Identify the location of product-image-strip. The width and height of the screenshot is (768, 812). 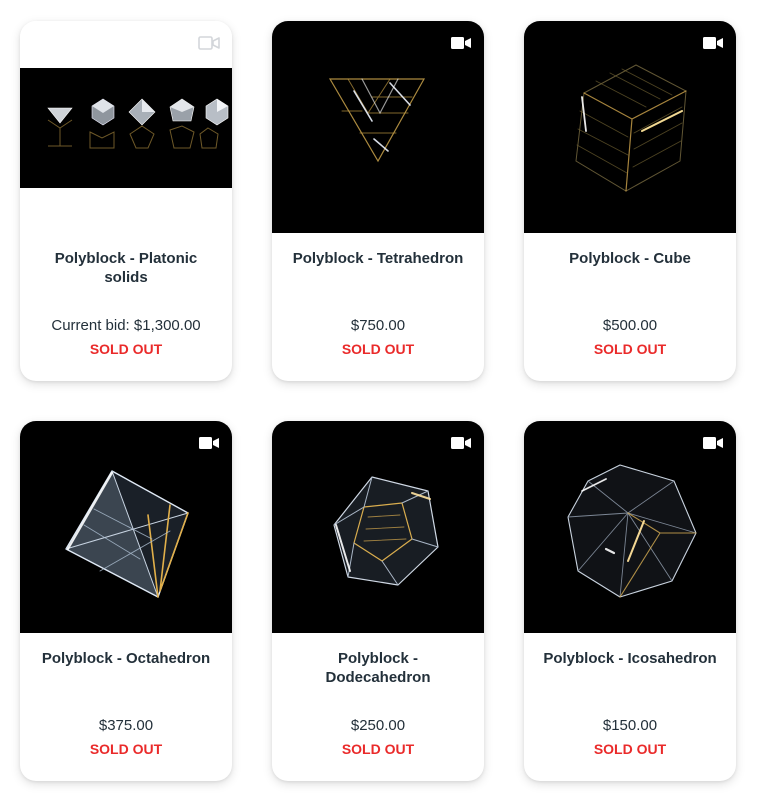
(126, 128).